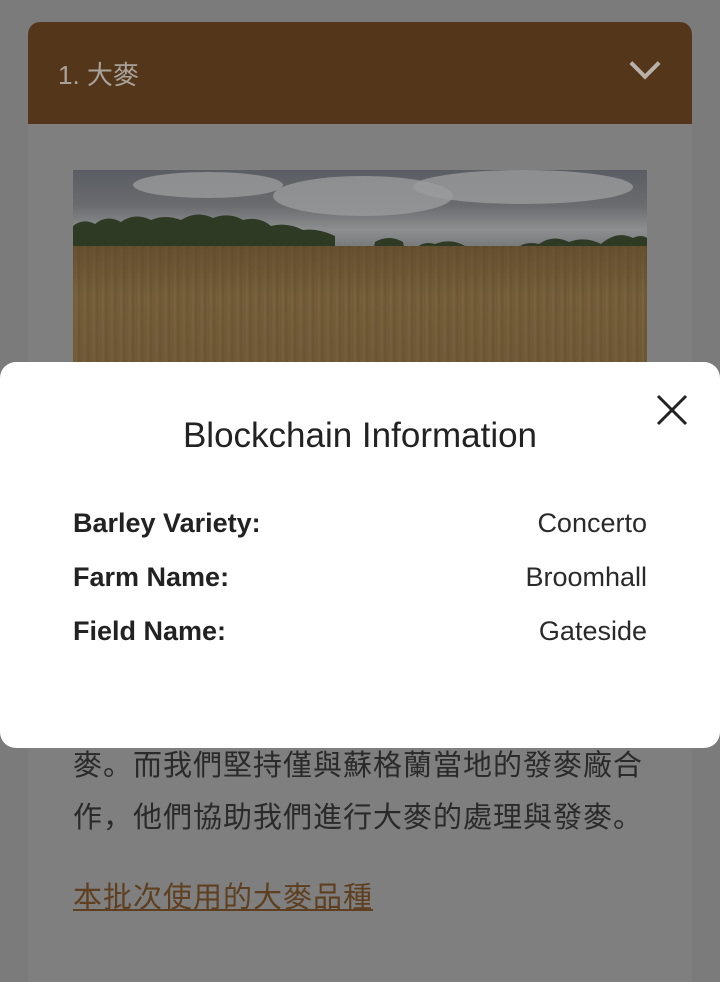 The image size is (720, 982). I want to click on info-value: Gateside, so click(592, 631).